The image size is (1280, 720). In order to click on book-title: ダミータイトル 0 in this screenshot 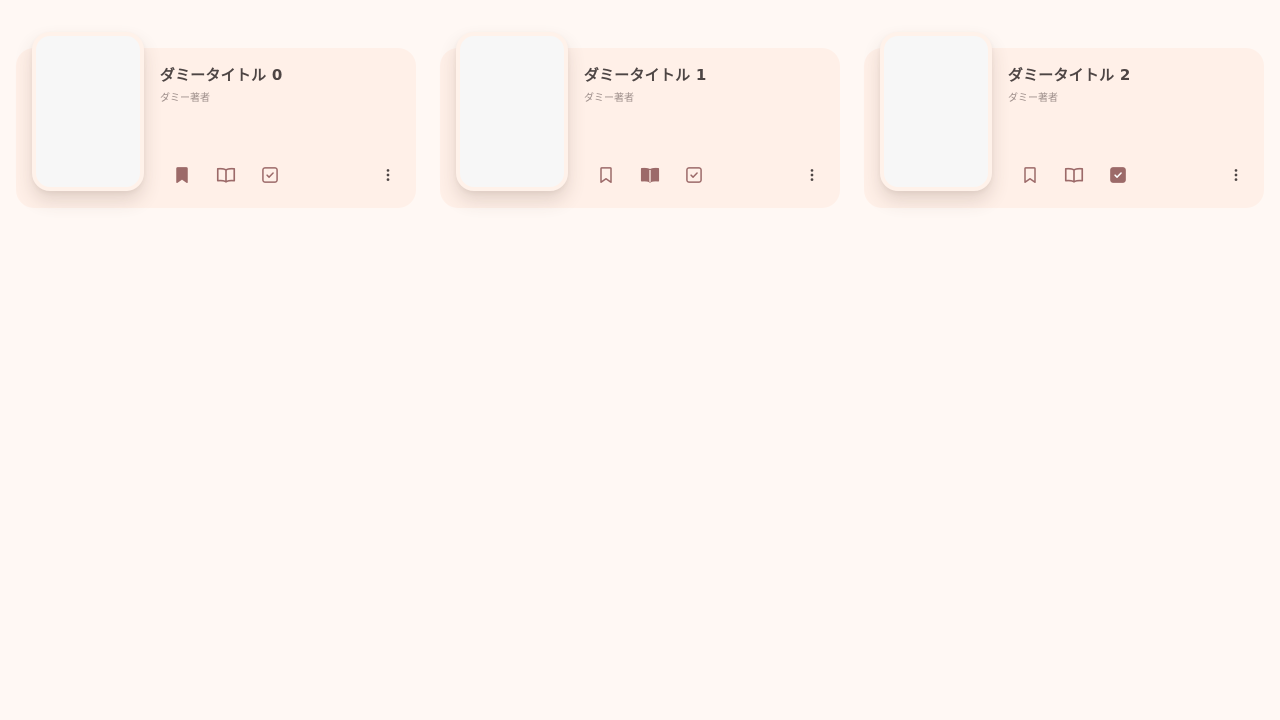, I will do `click(221, 75)`.